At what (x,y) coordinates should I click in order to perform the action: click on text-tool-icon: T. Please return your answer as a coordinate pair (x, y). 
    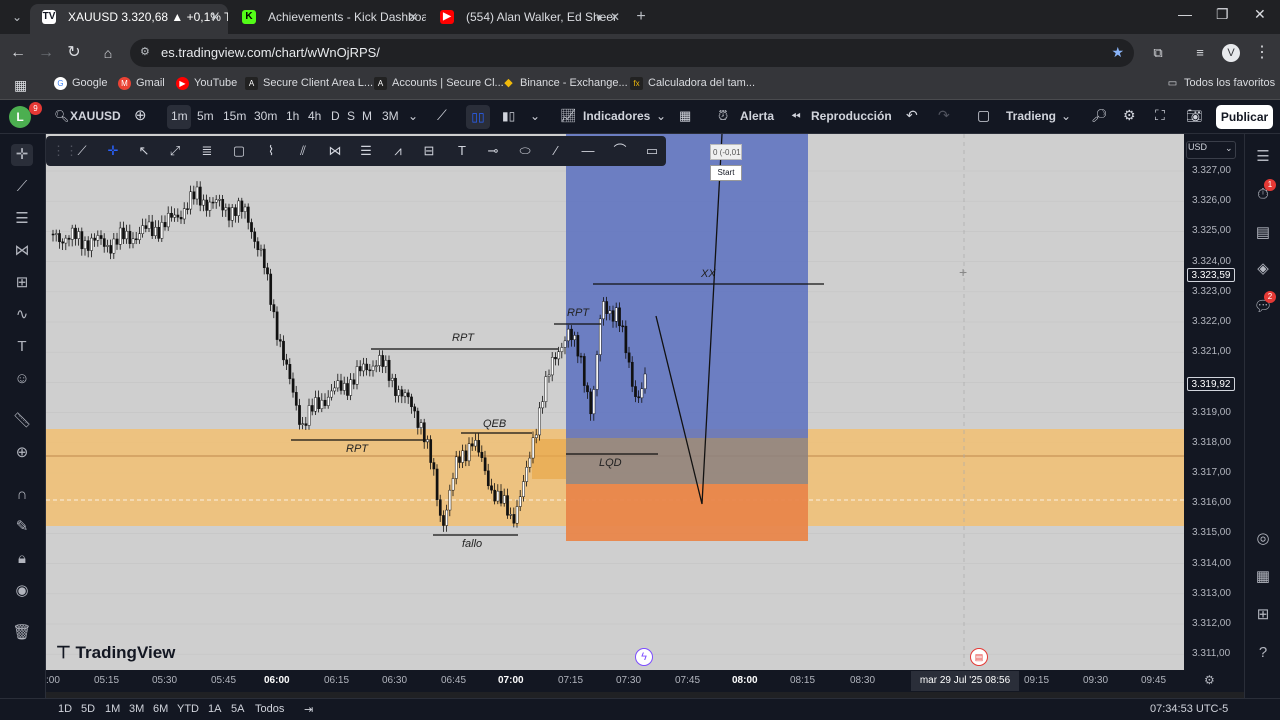
    Looking at the image, I should click on (462, 151).